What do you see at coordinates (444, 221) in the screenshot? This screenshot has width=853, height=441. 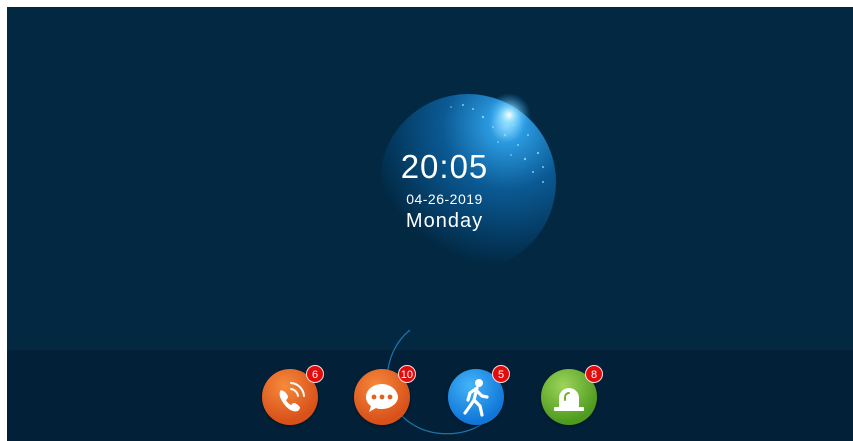 I see `clock-weekday: Monday` at bounding box center [444, 221].